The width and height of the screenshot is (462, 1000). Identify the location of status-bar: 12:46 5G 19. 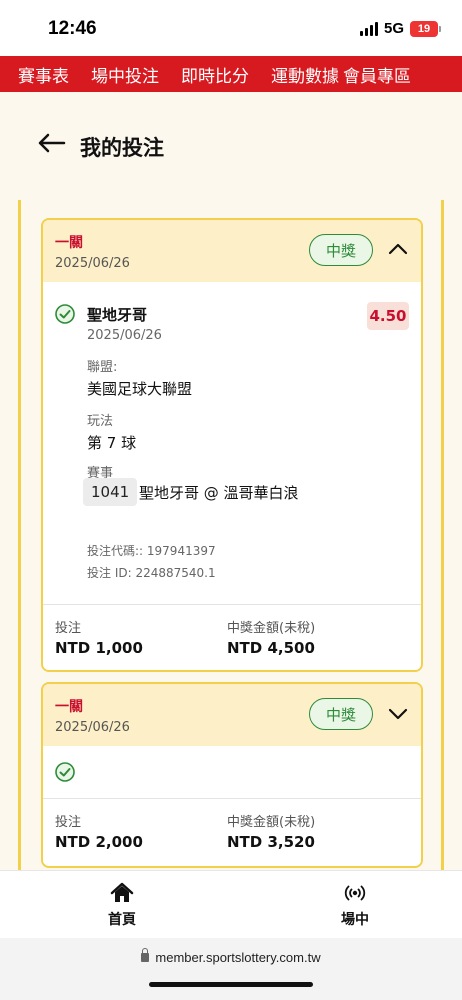
(231, 28).